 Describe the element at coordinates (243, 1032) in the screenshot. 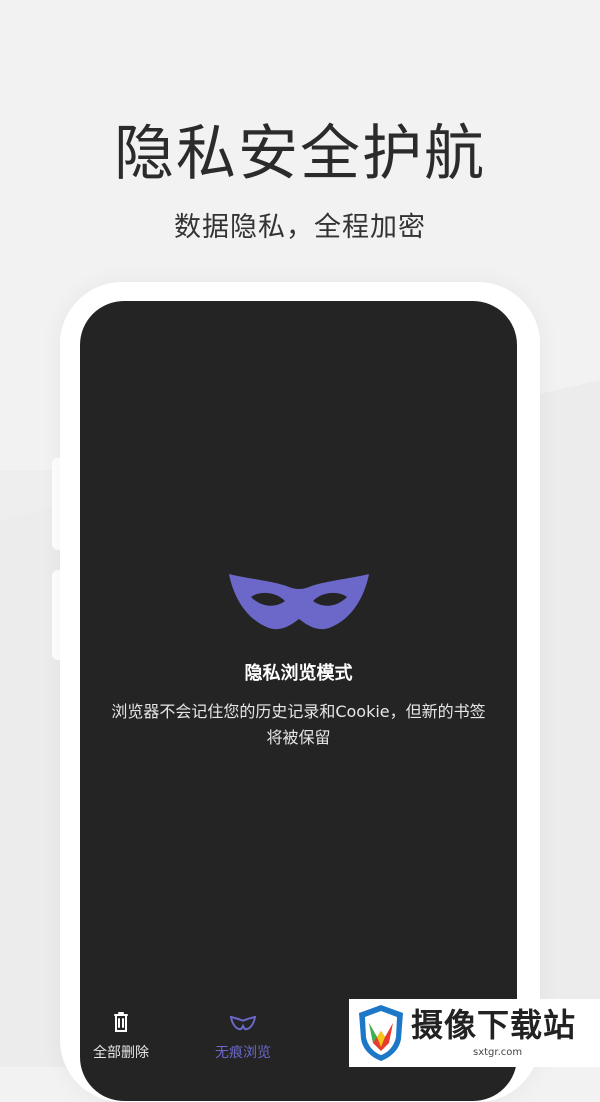

I see `incognito-tab: 无痕浏览` at that location.